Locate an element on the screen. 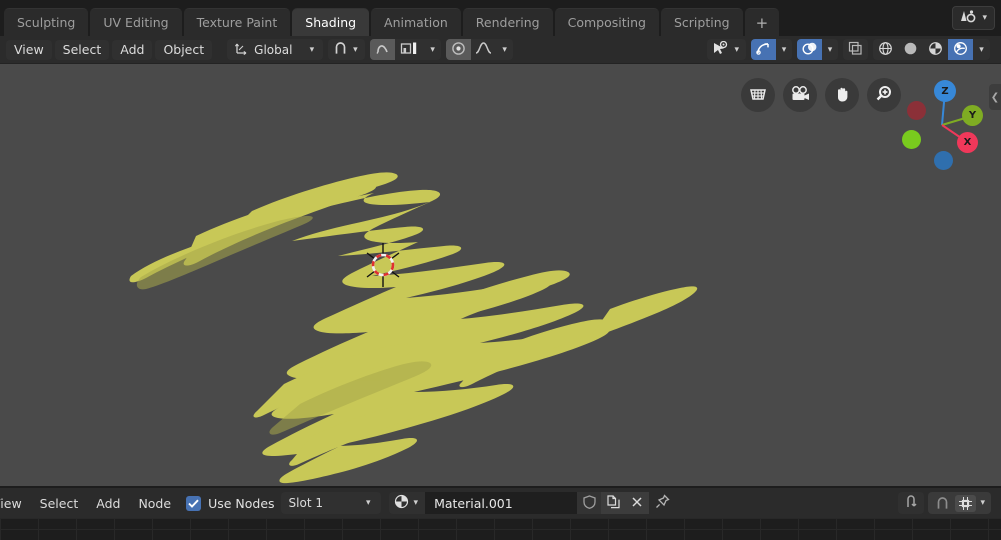 The image size is (1001, 540). go-to-parent-arrow-icon is located at coordinates (911, 503).